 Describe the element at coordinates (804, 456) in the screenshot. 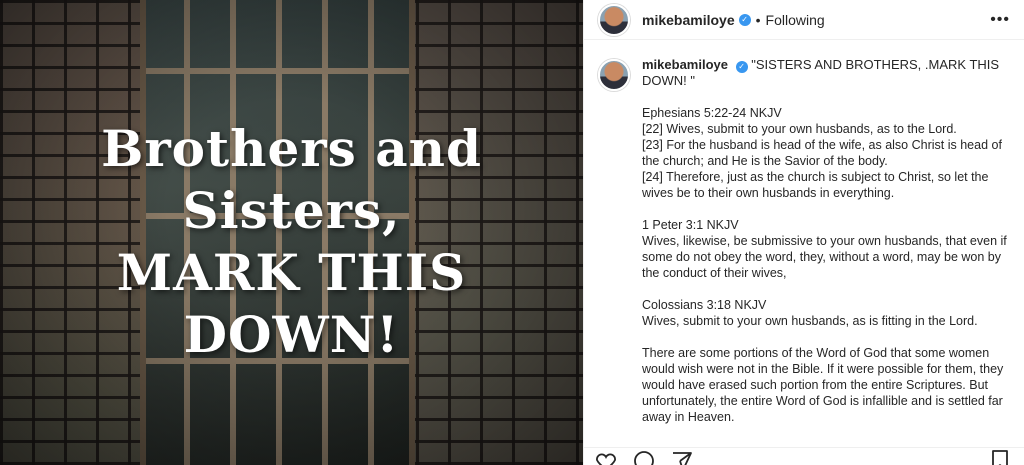

I see `action-bar` at that location.